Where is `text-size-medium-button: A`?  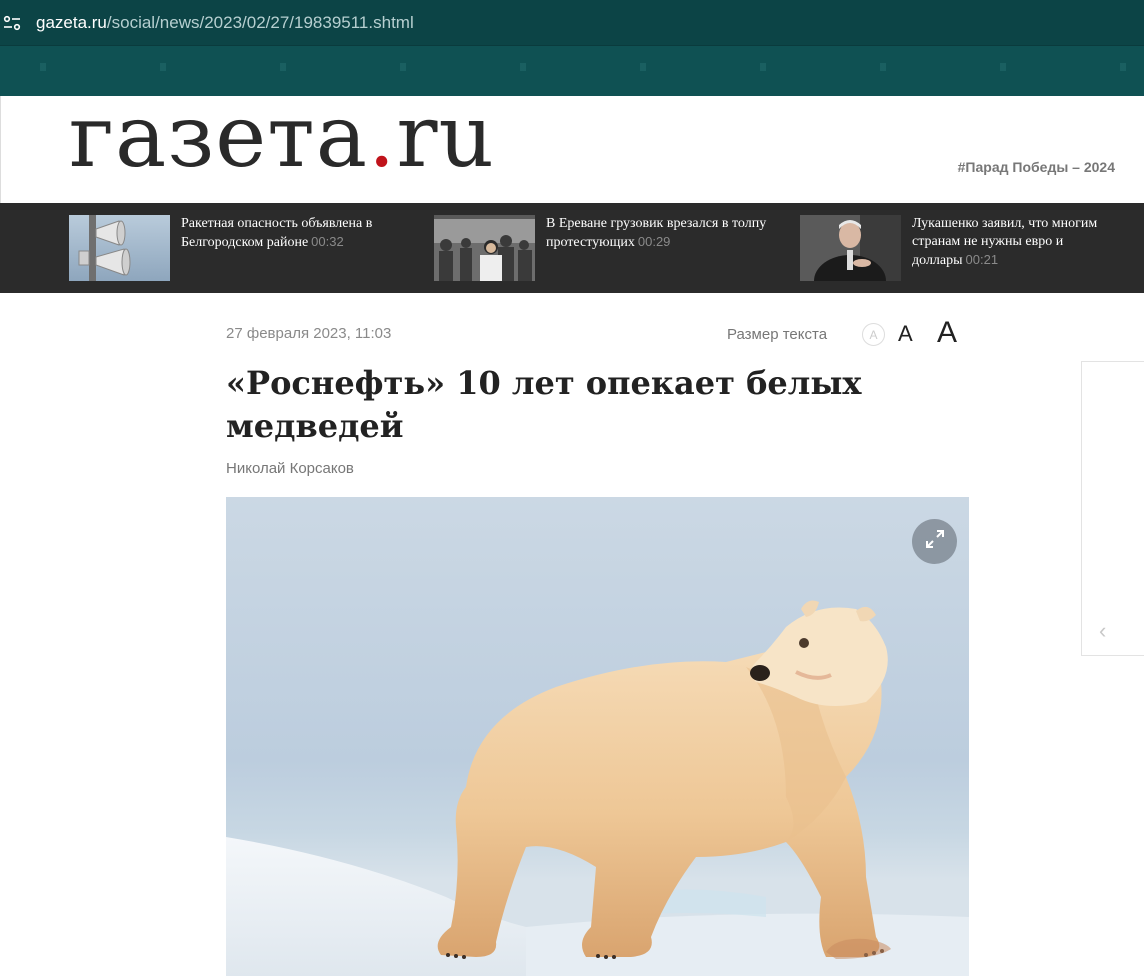 text-size-medium-button: A is located at coordinates (905, 334).